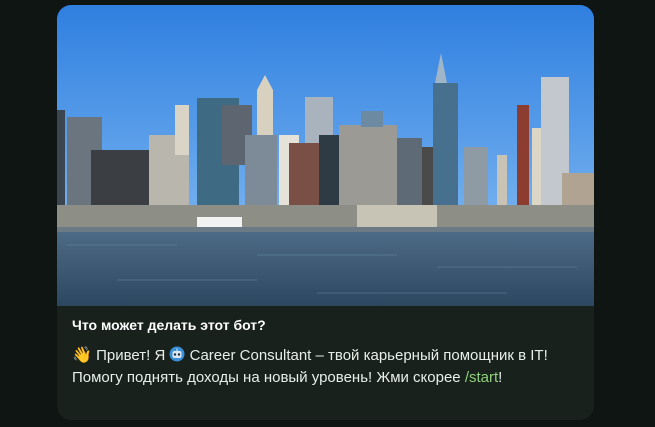 The width and height of the screenshot is (655, 427). I want to click on start-command-link: /start, so click(481, 377).